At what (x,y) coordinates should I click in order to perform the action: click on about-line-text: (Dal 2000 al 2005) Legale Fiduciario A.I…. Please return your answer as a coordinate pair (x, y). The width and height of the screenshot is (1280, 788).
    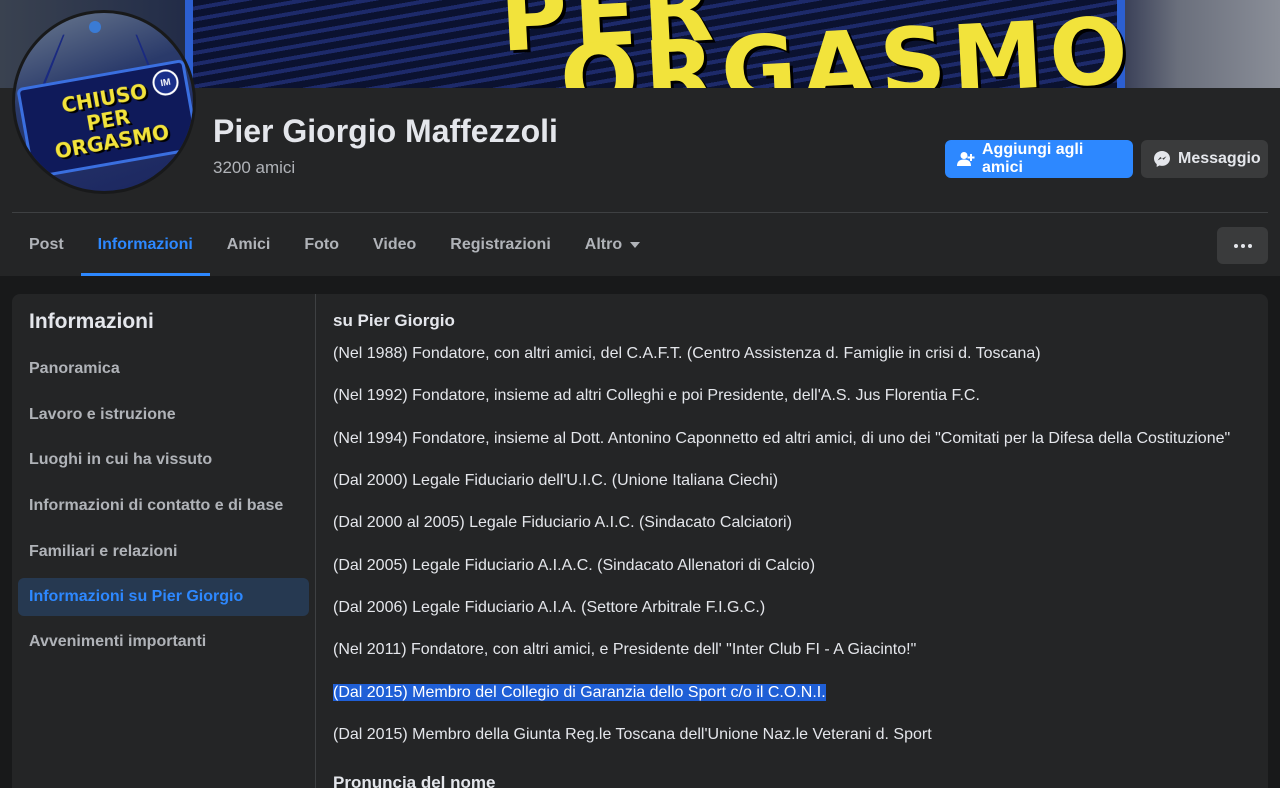
    Looking at the image, I should click on (562, 522).